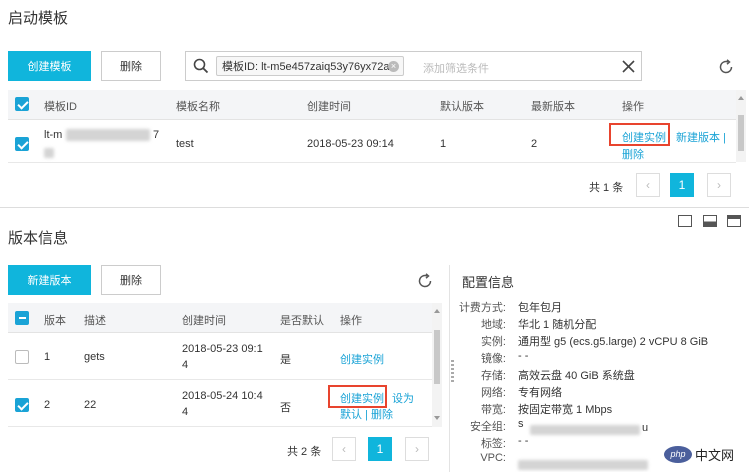  What do you see at coordinates (701, 137) in the screenshot?
I see `new-version-link: 新建版本 |` at bounding box center [701, 137].